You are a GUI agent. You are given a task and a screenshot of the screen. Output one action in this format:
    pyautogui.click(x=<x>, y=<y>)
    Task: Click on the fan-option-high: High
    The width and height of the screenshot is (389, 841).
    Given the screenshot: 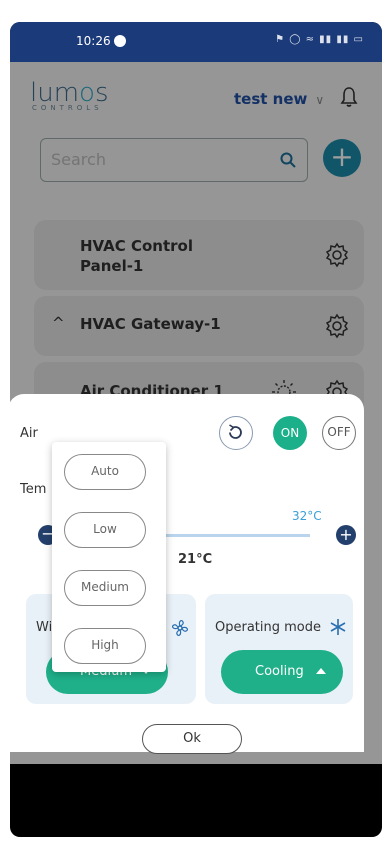 What is the action you would take?
    pyautogui.click(x=105, y=646)
    